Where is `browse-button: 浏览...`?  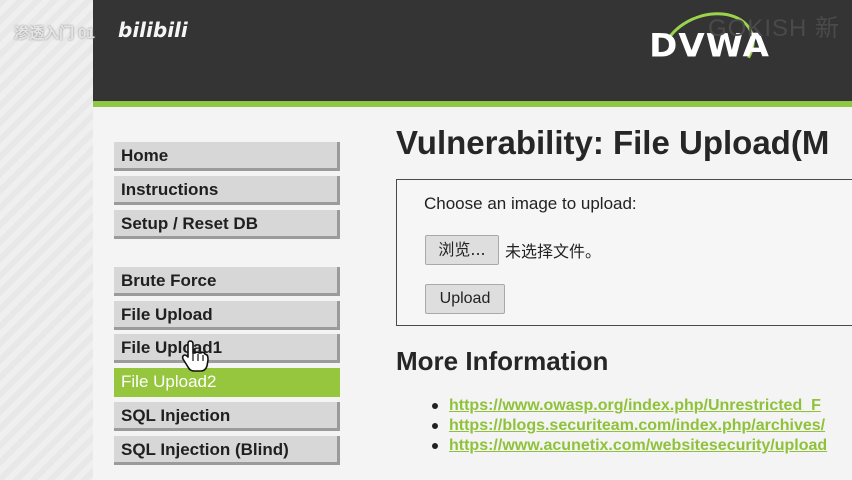
browse-button: 浏览... is located at coordinates (462, 250).